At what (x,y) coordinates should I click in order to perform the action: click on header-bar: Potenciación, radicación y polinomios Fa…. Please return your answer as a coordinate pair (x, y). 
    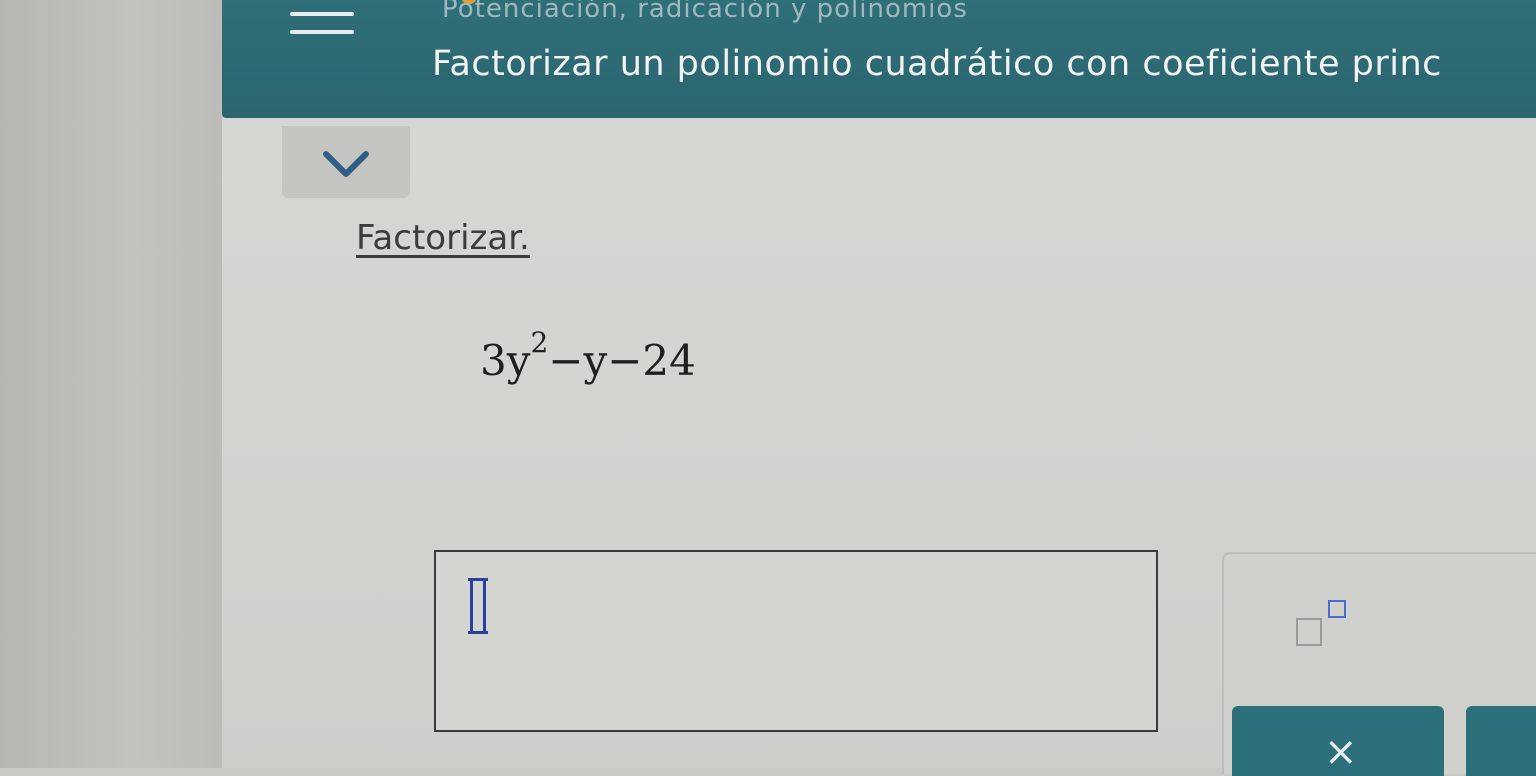
    Looking at the image, I should click on (879, 59).